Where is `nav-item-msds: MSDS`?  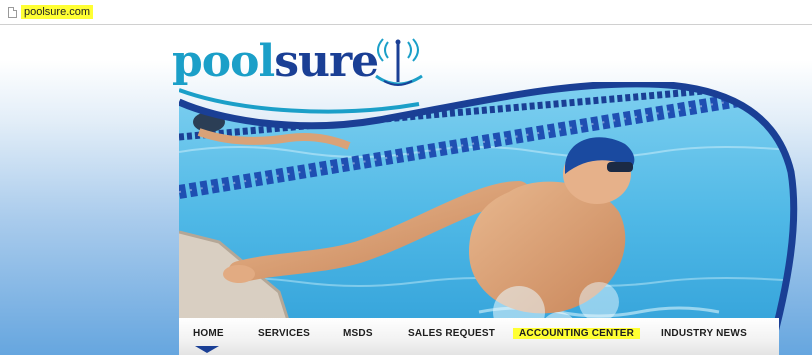 nav-item-msds: MSDS is located at coordinates (358, 333).